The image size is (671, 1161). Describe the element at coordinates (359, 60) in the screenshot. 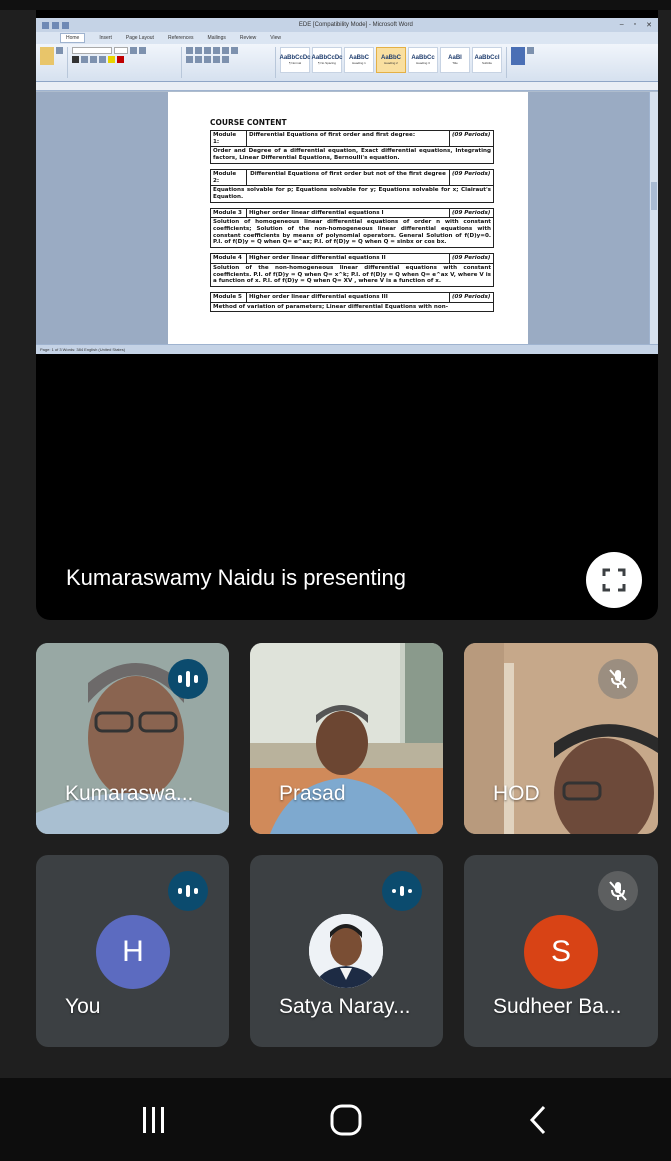

I see `style-heading-1: AaBbC Heading 1` at that location.